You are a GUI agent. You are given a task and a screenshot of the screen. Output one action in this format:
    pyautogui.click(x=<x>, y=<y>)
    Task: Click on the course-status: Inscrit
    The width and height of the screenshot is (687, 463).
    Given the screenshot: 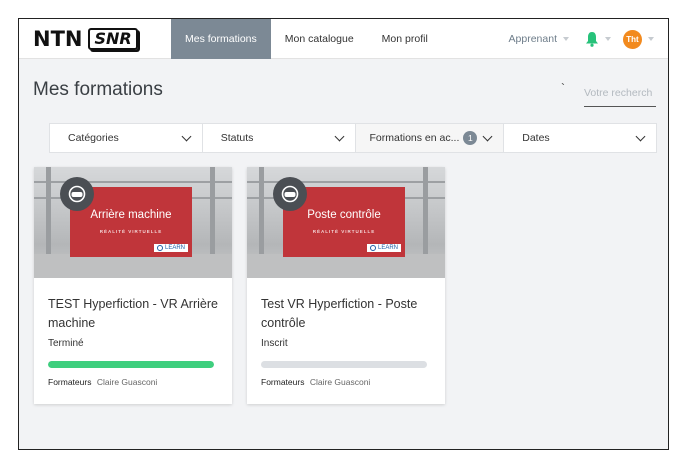 What is the action you would take?
    pyautogui.click(x=274, y=343)
    